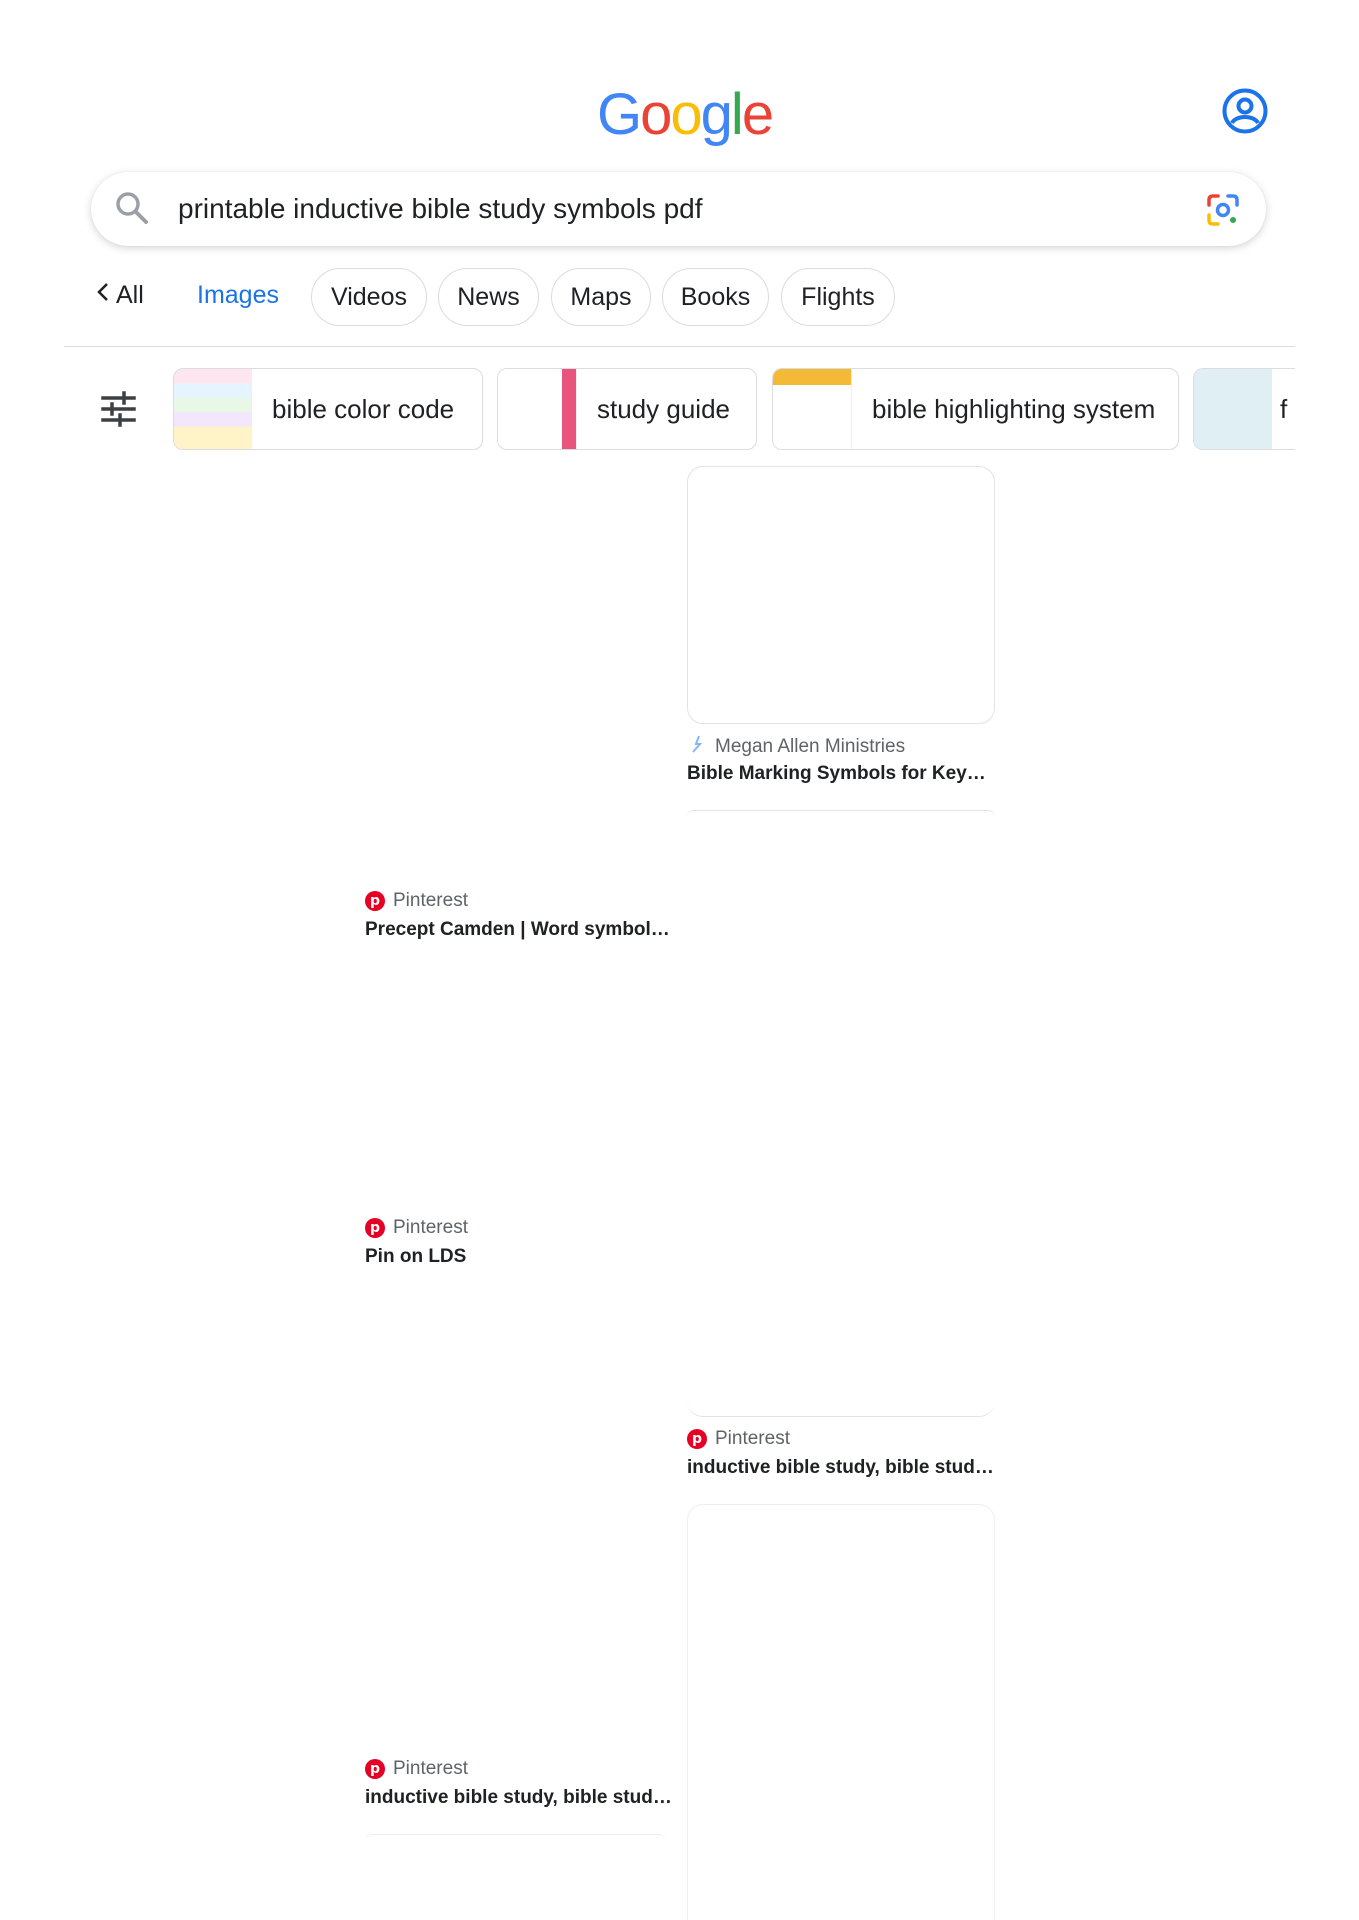  Describe the element at coordinates (737, 114) in the screenshot. I see `logo-letter: l` at that location.